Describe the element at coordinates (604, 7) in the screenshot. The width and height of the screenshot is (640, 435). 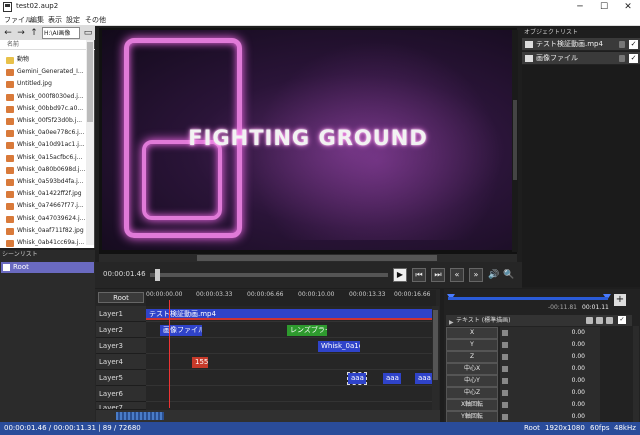
I see `maximize-button: ☐` at that location.